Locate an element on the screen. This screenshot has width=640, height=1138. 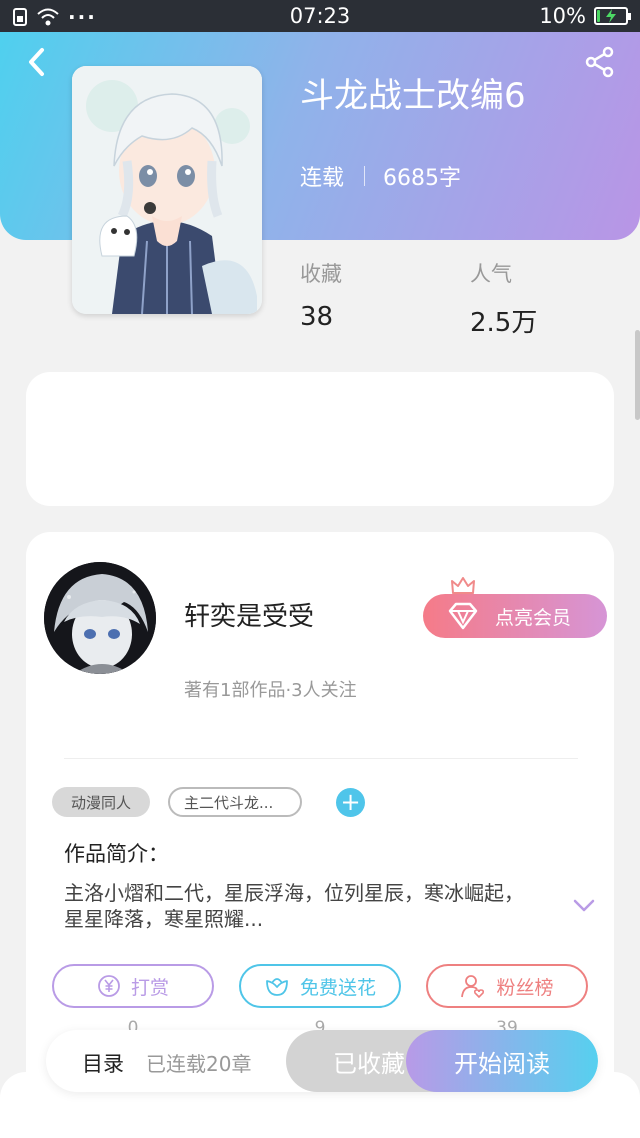
status-icons-right: 10% is located at coordinates (585, 16).